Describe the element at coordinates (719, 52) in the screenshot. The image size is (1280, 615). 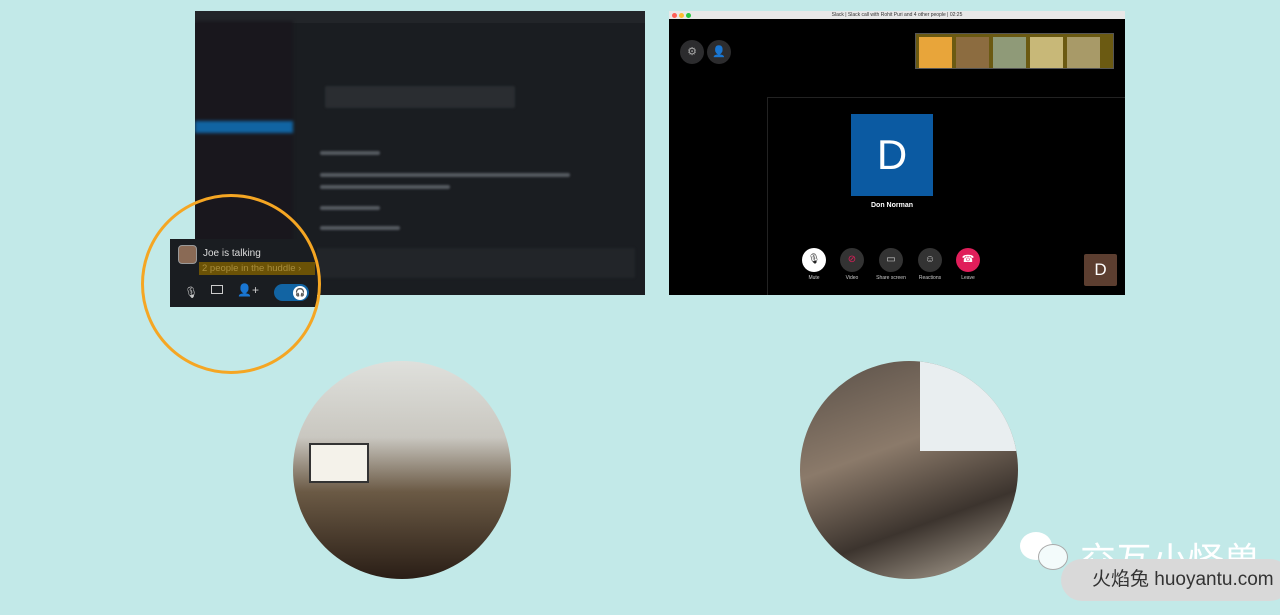
I see `add-person-icon: 👤` at that location.